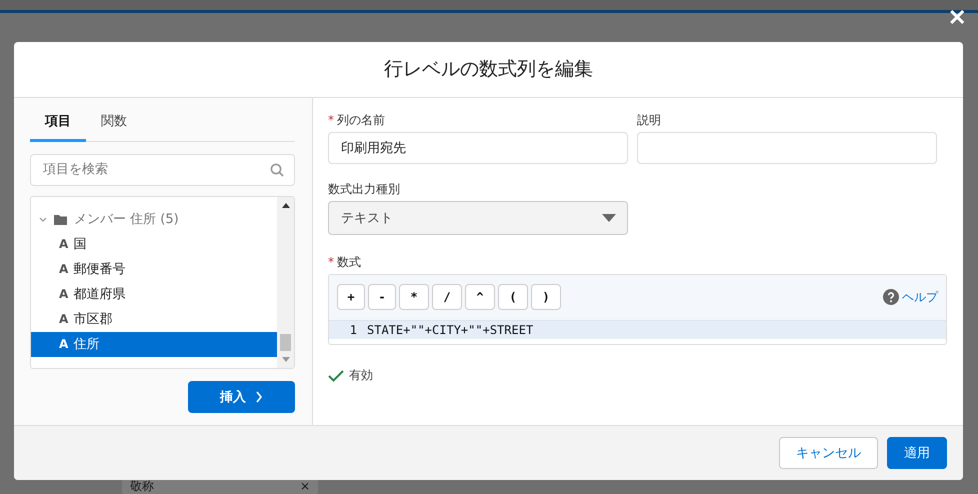  Describe the element at coordinates (609, 218) in the screenshot. I see `caret-icon` at that location.